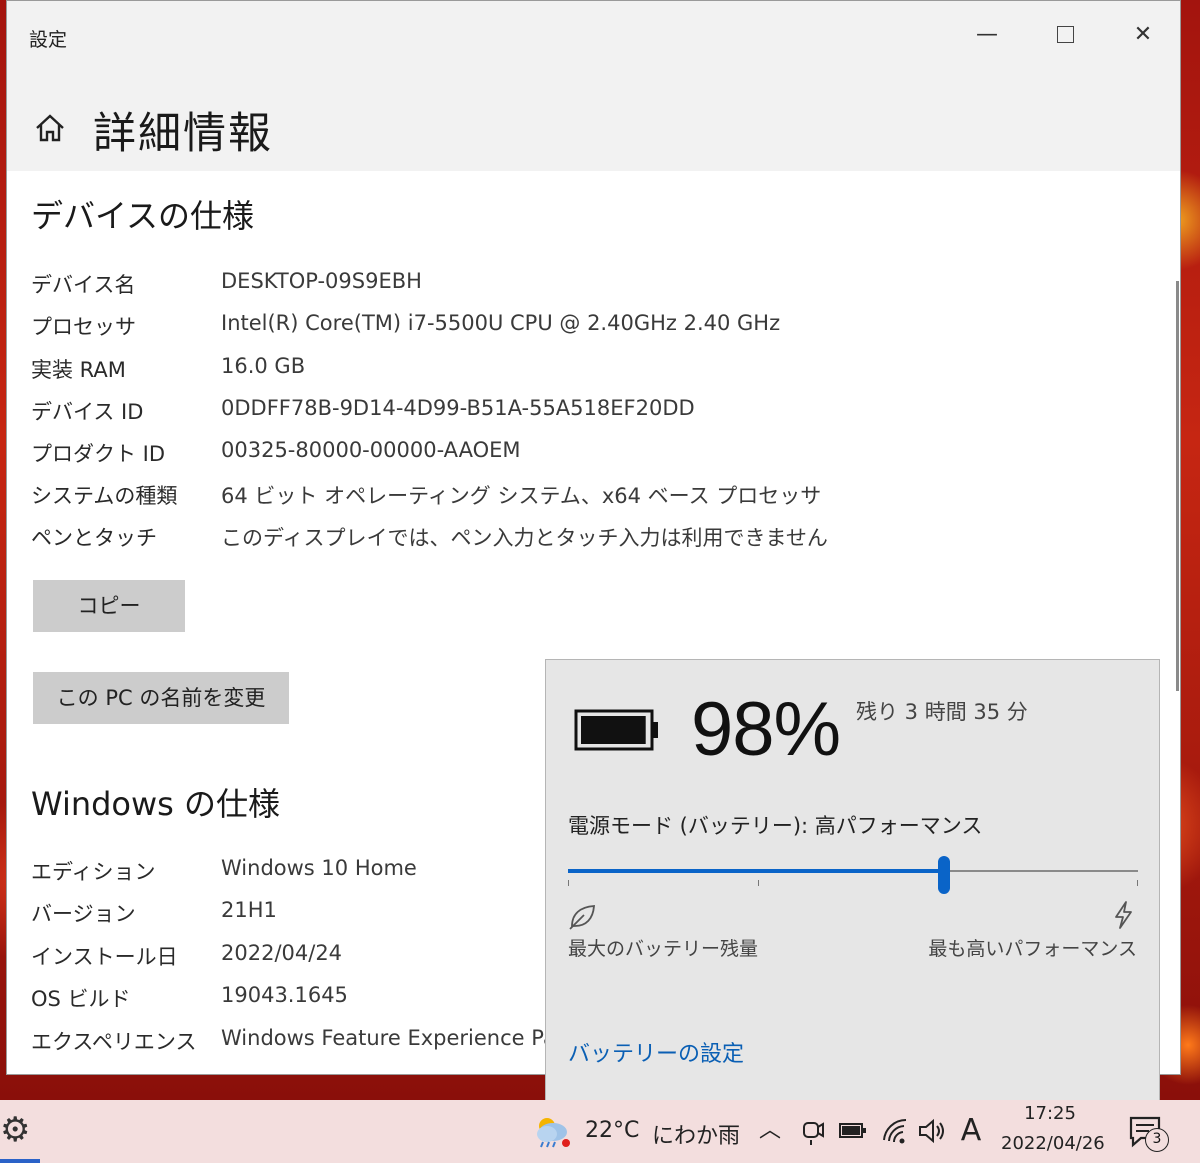  Describe the element at coordinates (582, 917) in the screenshot. I see `battery-saver-leaf-icon` at that location.